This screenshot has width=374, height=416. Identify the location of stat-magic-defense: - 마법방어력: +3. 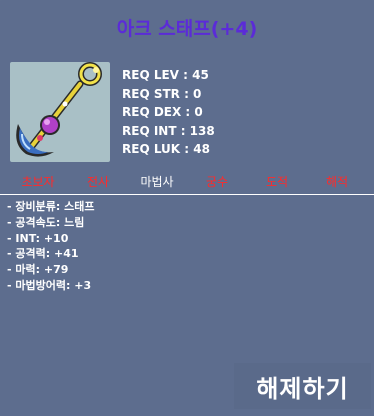
(49, 285).